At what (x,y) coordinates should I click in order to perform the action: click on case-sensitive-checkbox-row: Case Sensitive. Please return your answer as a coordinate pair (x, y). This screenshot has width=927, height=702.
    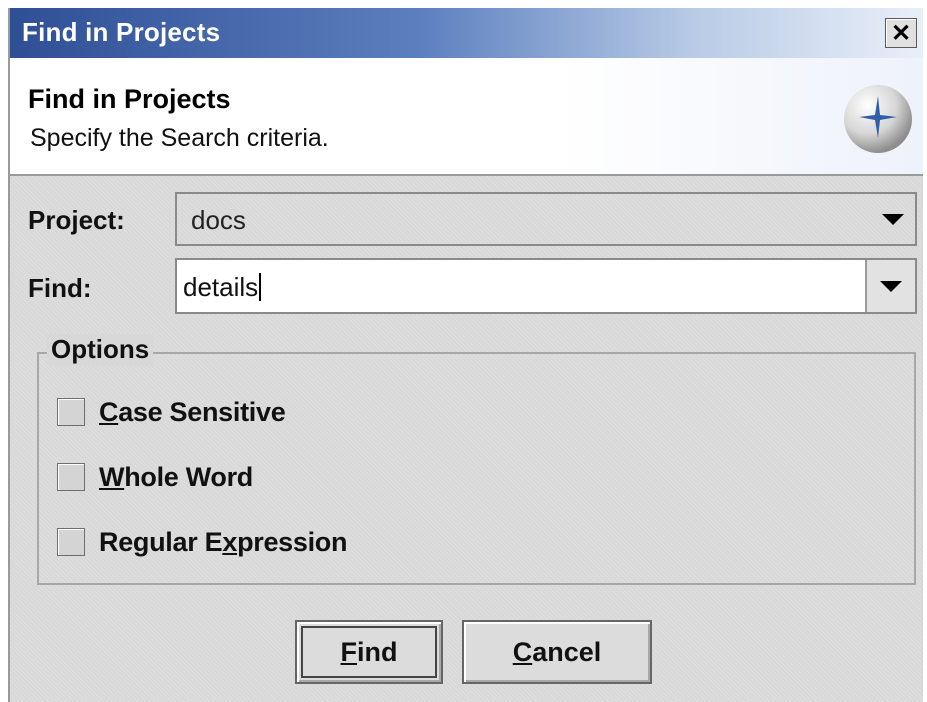
    Looking at the image, I should click on (171, 412).